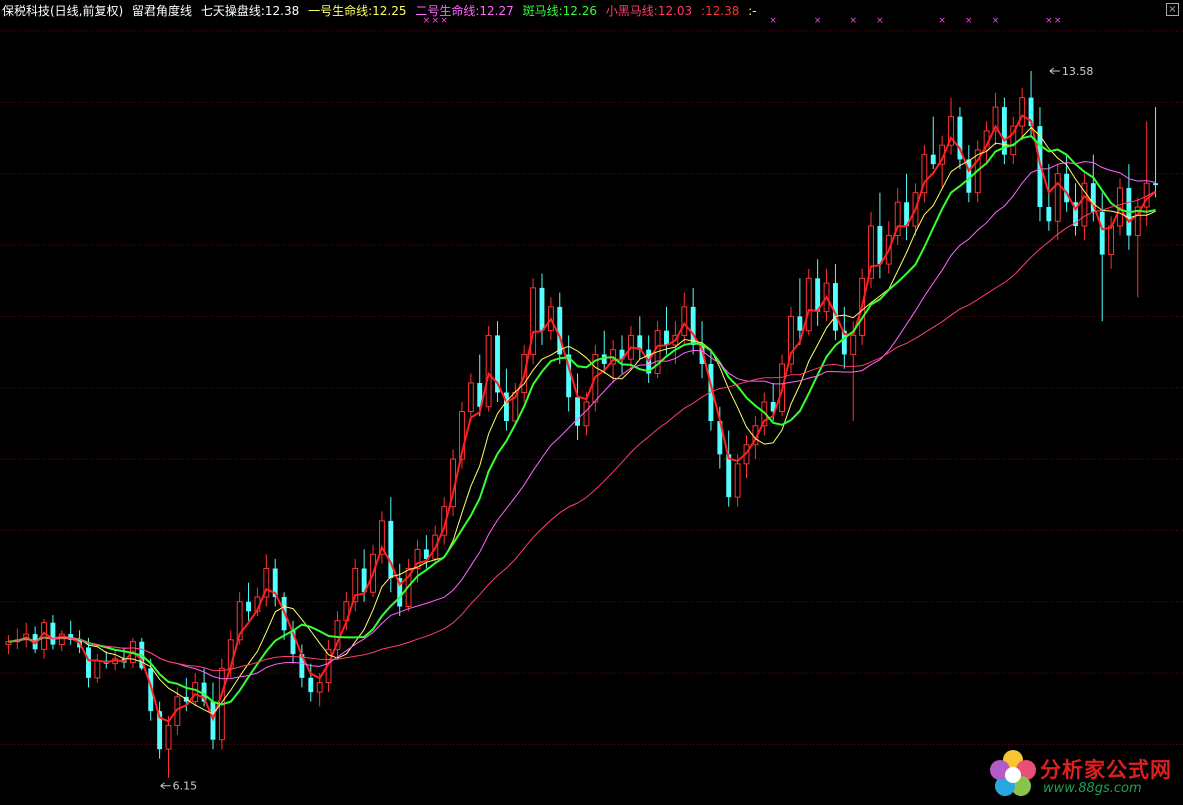 The image size is (1183, 805). I want to click on signal-mark-5: ×, so click(853, 21).